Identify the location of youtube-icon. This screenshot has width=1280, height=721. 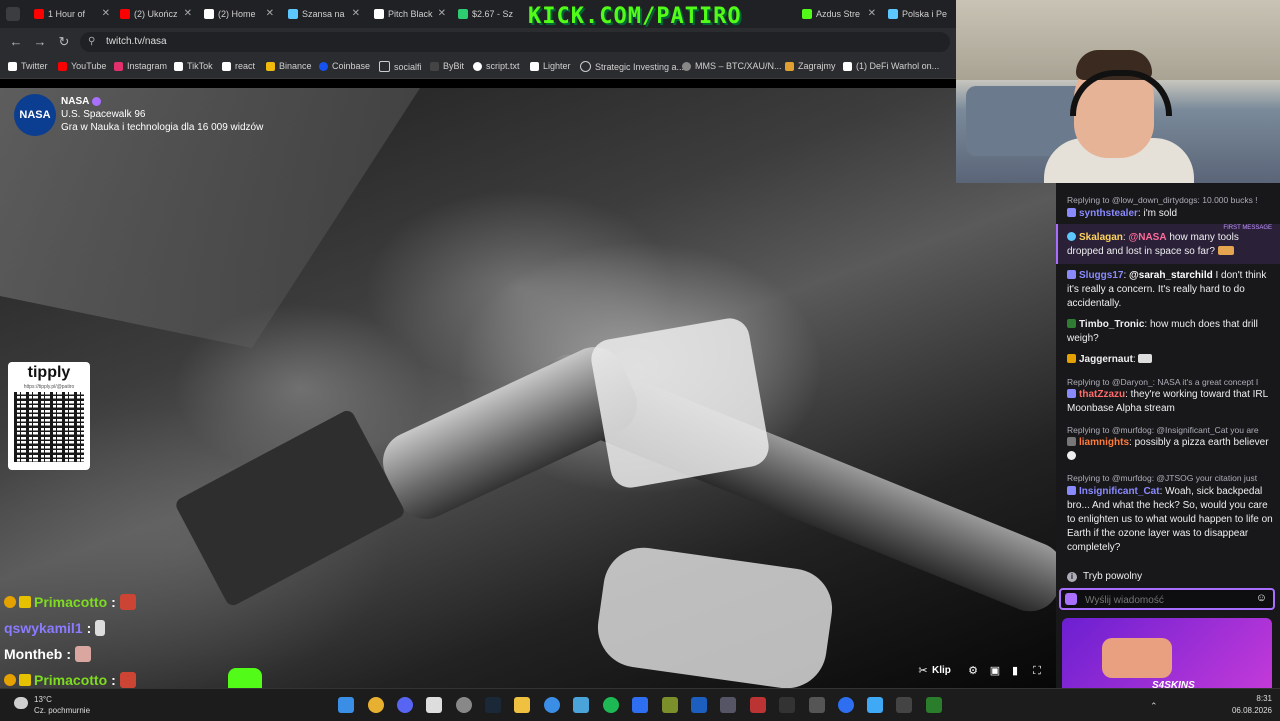
(39, 14).